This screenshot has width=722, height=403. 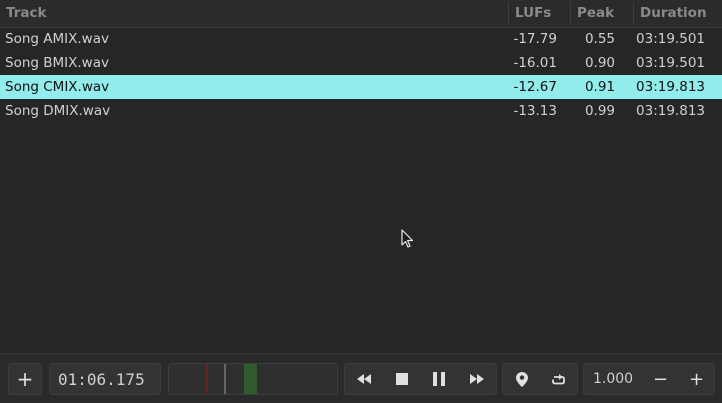 I want to click on track-peak: 0.90, so click(x=599, y=63).